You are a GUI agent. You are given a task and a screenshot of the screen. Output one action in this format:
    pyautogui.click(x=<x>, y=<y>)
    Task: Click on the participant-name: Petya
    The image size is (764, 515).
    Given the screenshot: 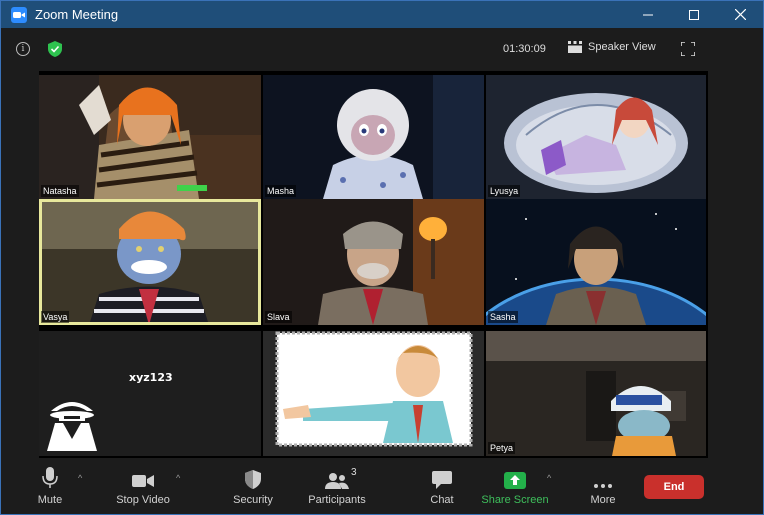 What is the action you would take?
    pyautogui.click(x=502, y=448)
    